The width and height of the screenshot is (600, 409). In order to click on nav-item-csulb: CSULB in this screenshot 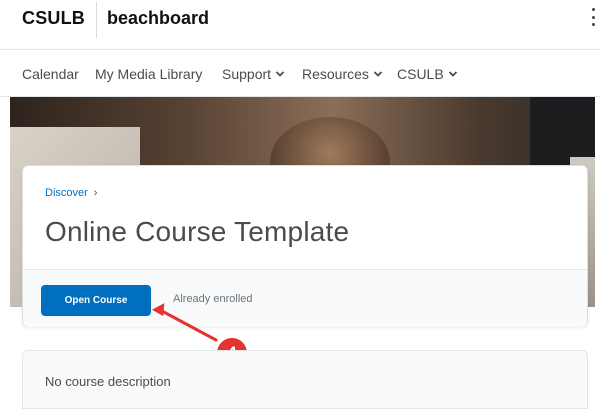, I will do `click(427, 74)`.